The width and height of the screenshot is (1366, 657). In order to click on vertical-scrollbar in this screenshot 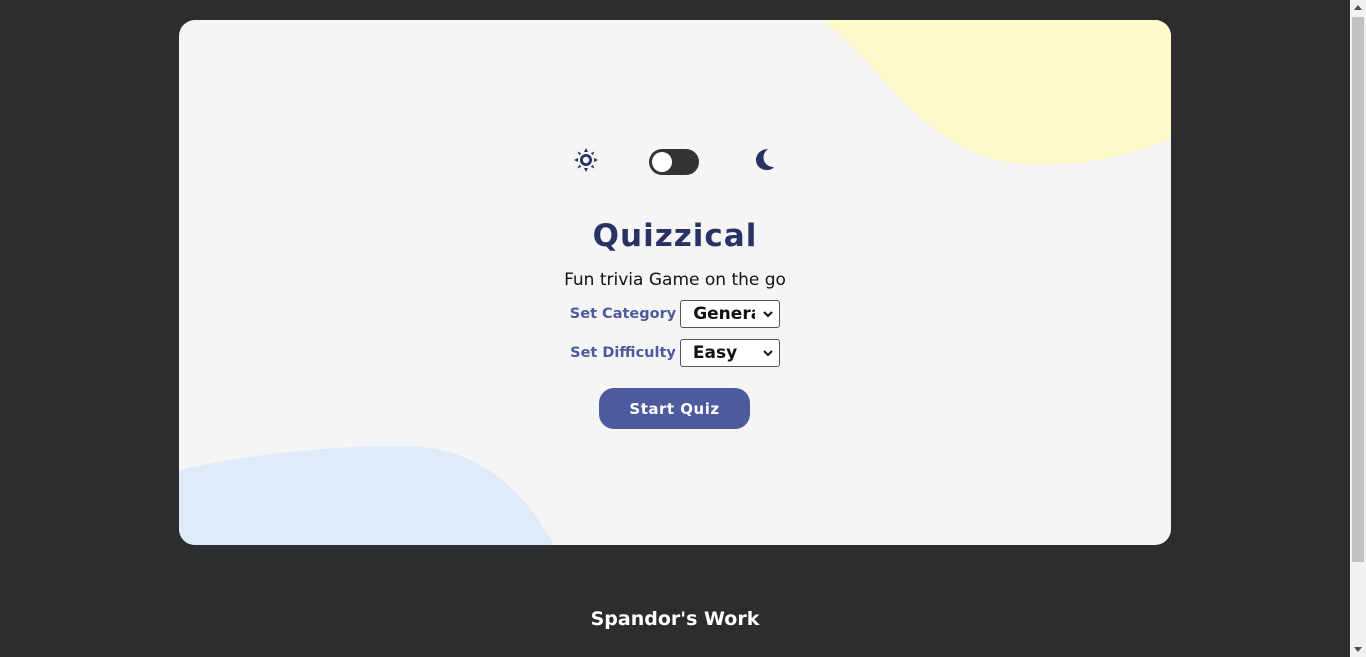, I will do `click(1358, 328)`.